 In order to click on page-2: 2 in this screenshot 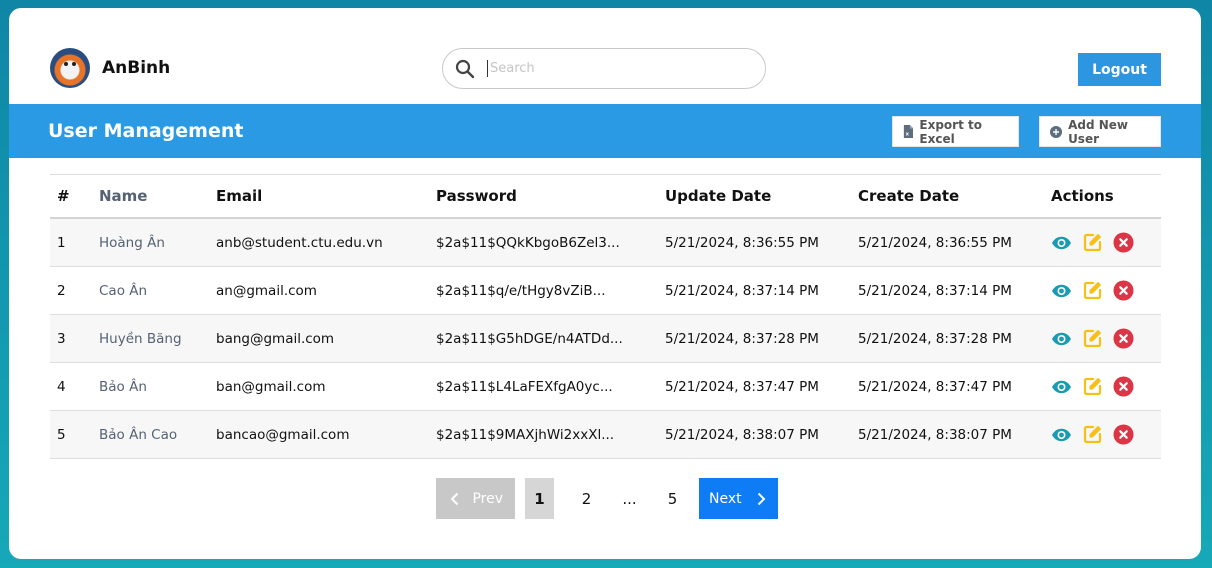, I will do `click(586, 498)`.